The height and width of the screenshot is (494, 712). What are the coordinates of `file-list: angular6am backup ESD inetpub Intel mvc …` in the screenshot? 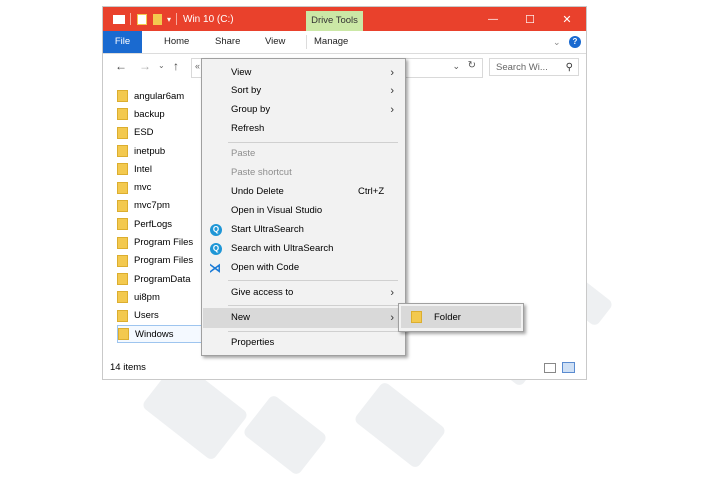 It's located at (162, 215).